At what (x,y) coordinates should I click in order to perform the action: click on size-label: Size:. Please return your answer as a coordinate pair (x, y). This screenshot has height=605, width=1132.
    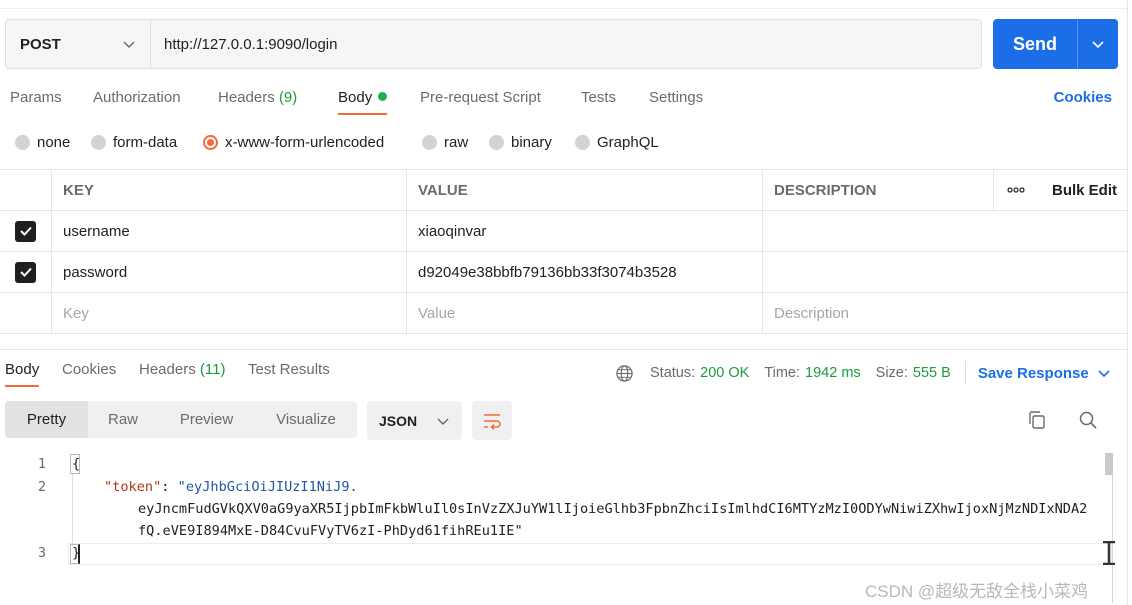
    Looking at the image, I should click on (891, 373).